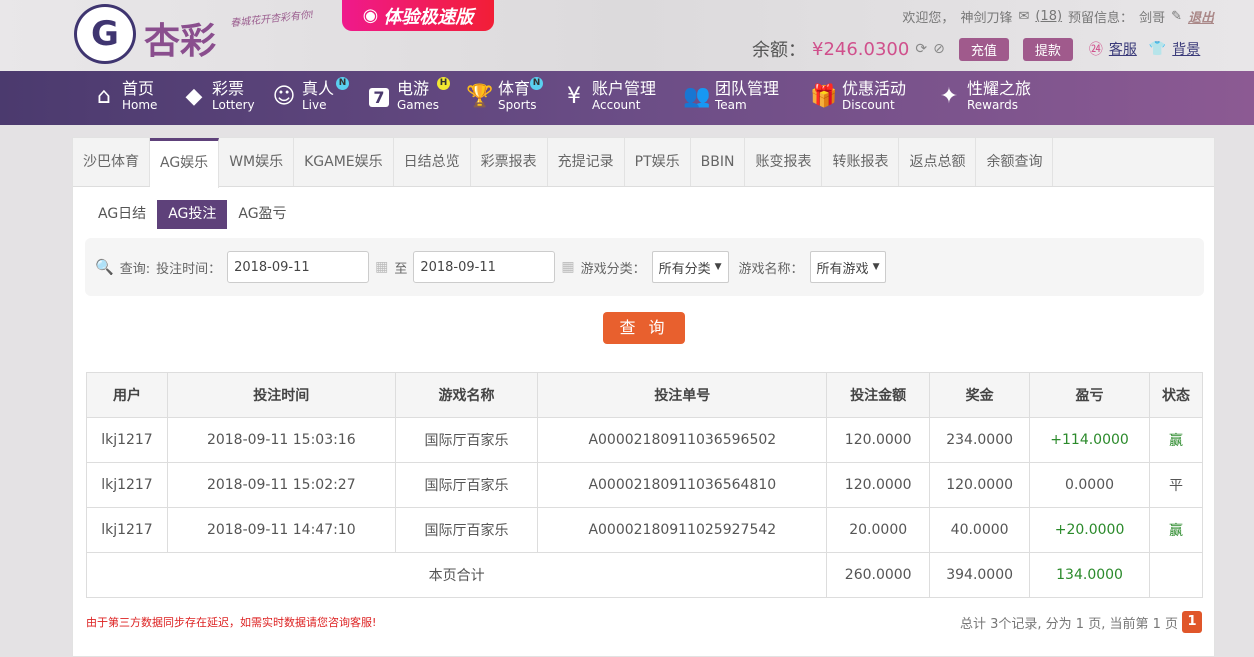  What do you see at coordinates (731, 105) in the screenshot?
I see `nav-sublabel: Team` at bounding box center [731, 105].